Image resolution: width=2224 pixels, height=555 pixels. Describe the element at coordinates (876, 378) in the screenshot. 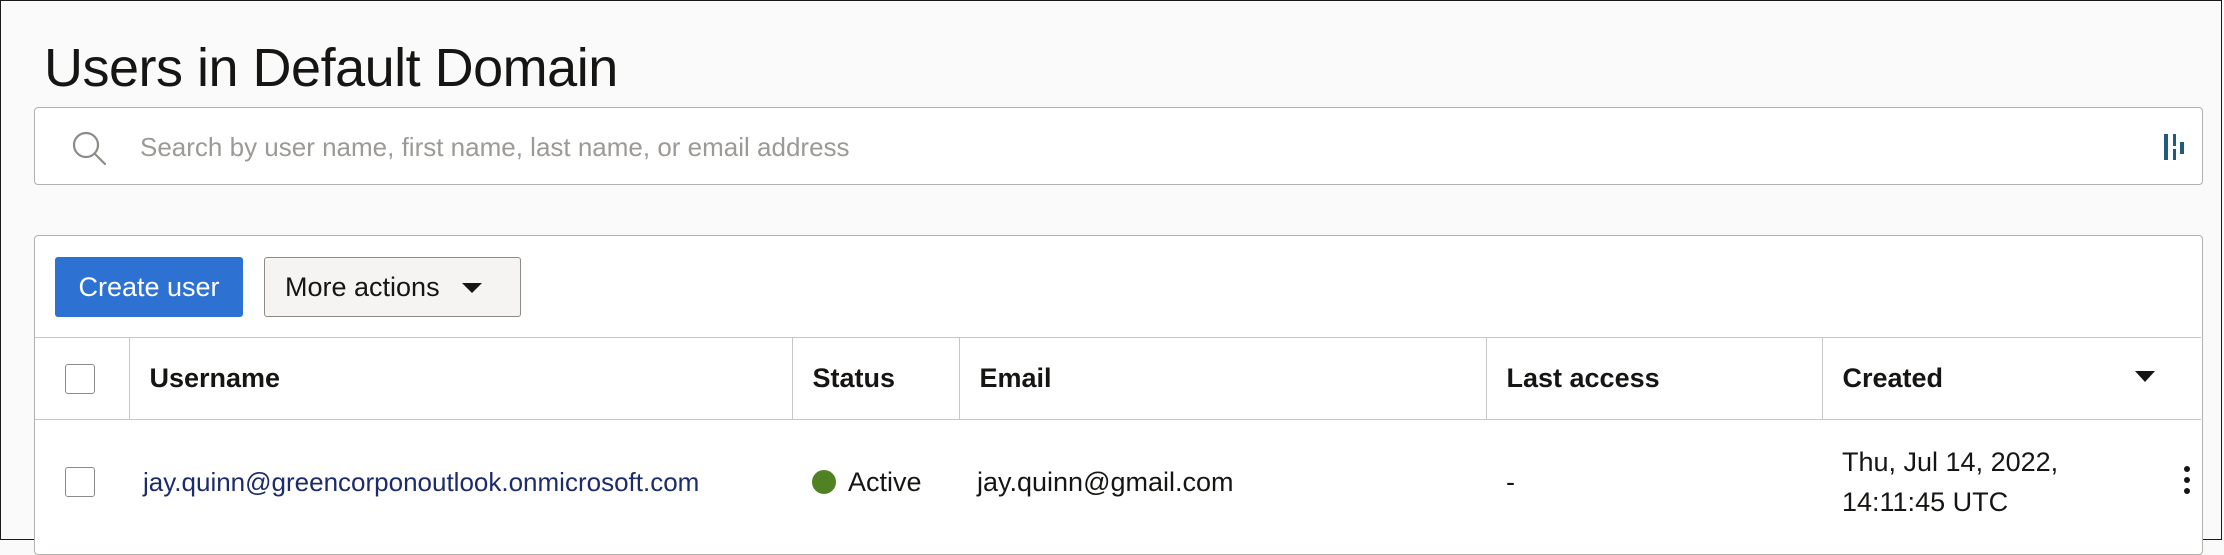

I see `column-header-status: Status` at that location.